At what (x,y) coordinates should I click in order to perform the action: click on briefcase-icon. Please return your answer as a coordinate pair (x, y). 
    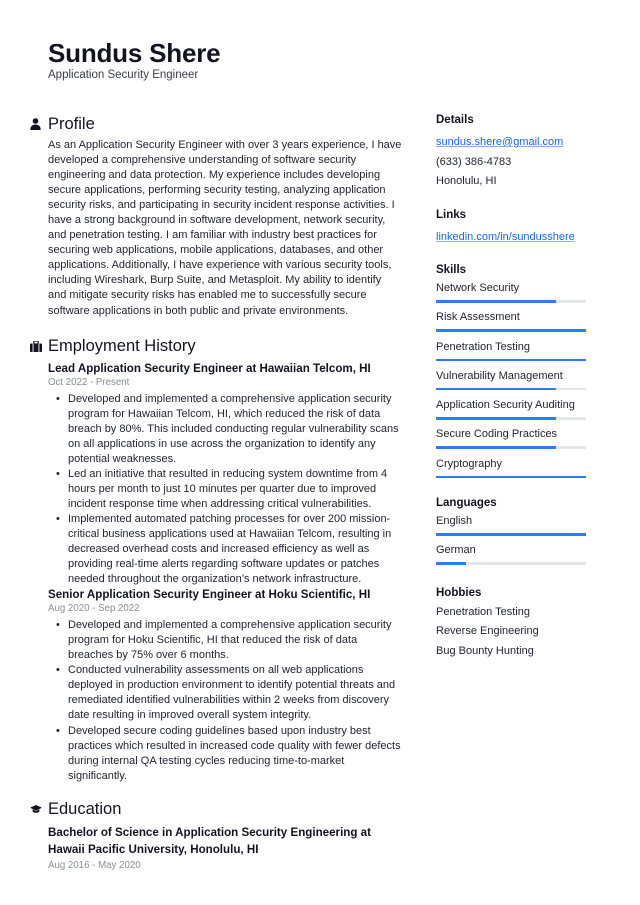
    Looking at the image, I should click on (39, 347).